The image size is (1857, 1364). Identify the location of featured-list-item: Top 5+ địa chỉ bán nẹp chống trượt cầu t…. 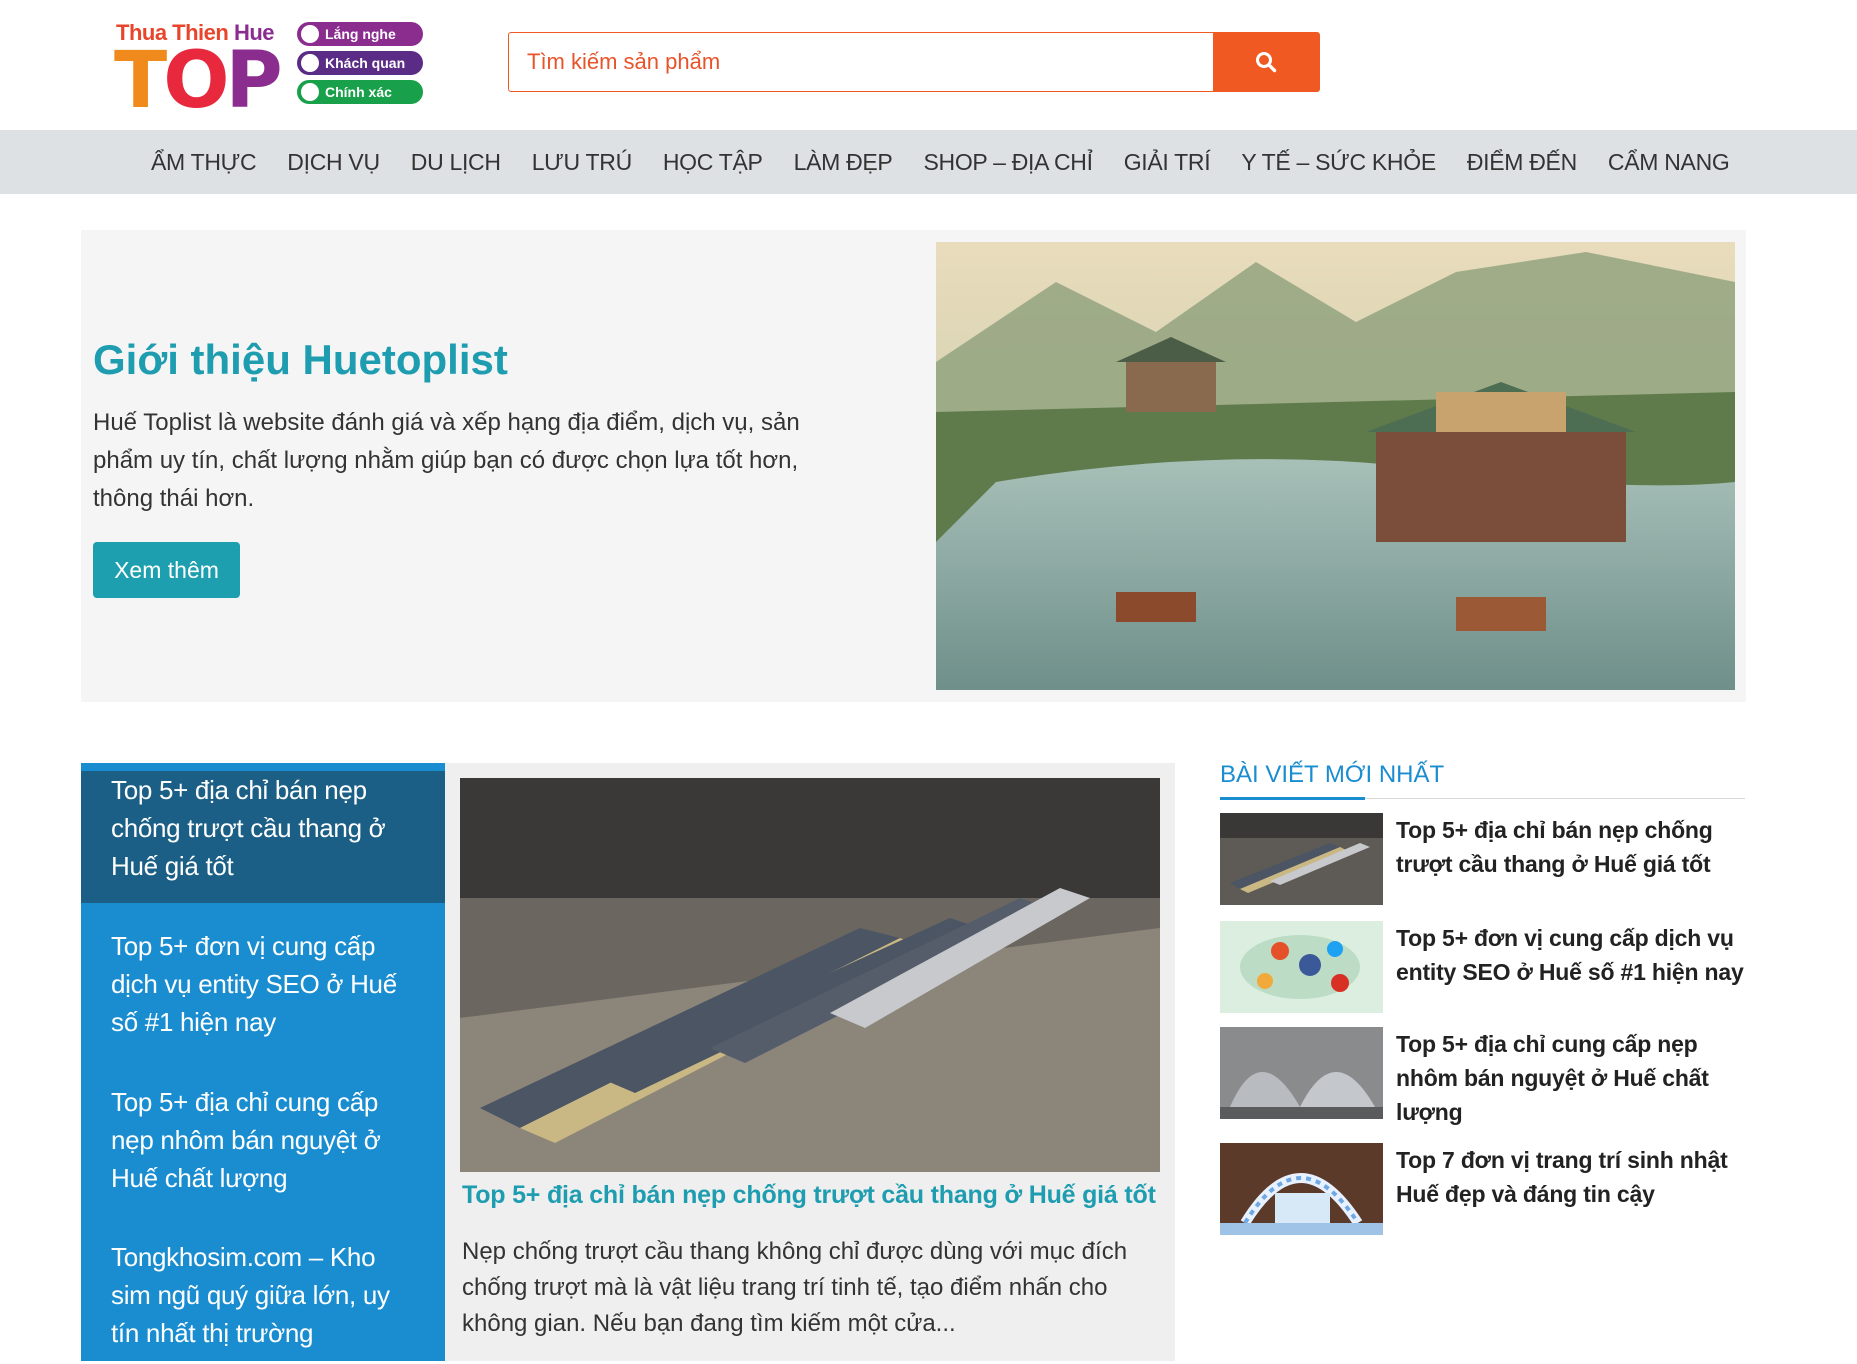
(263, 837).